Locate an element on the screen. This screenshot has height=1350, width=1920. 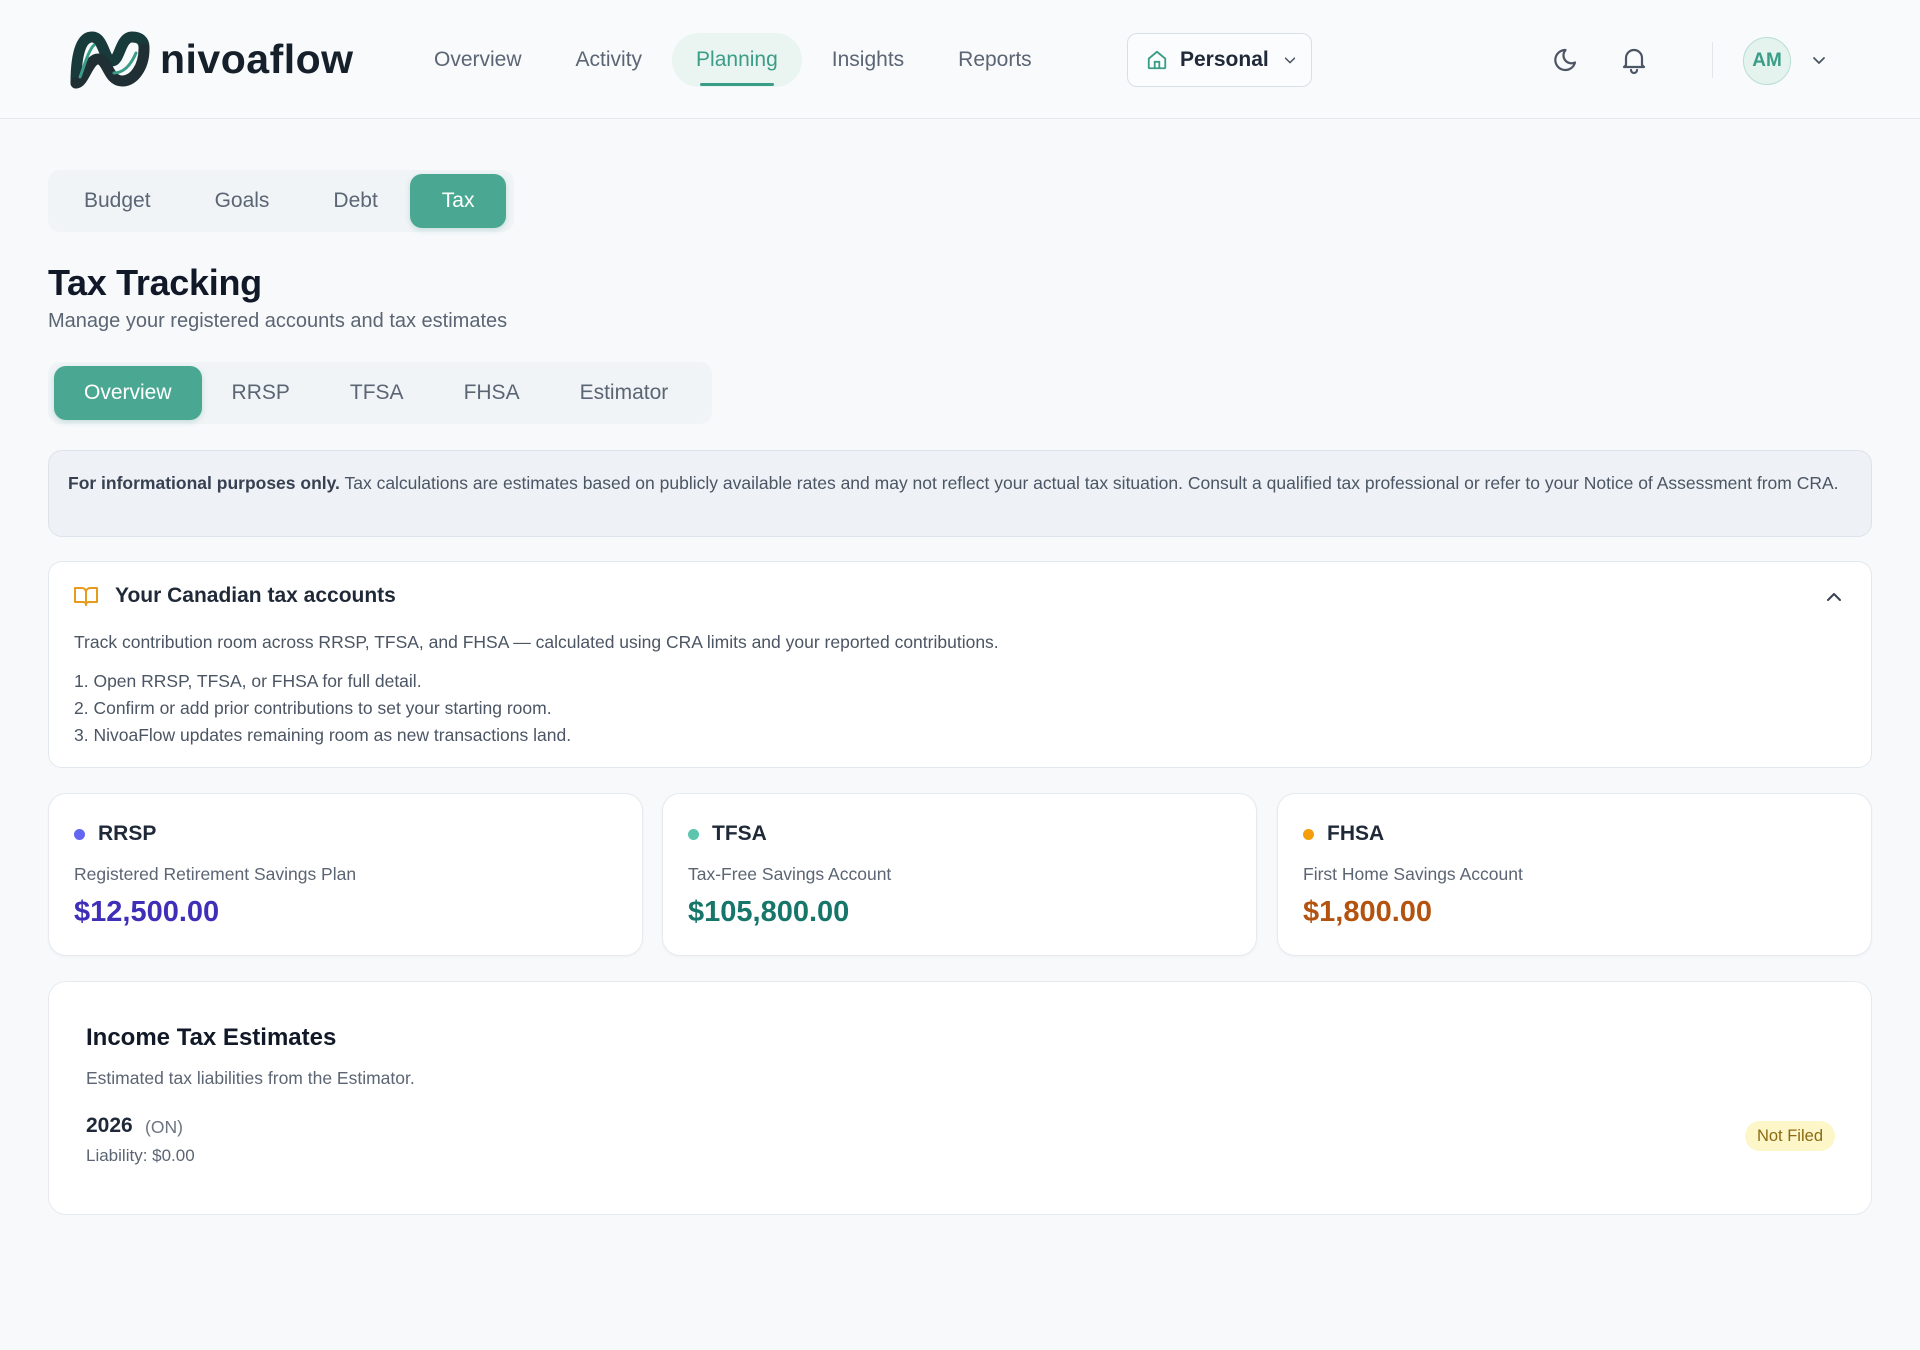
account-card-header: TFSA is located at coordinates (727, 834).